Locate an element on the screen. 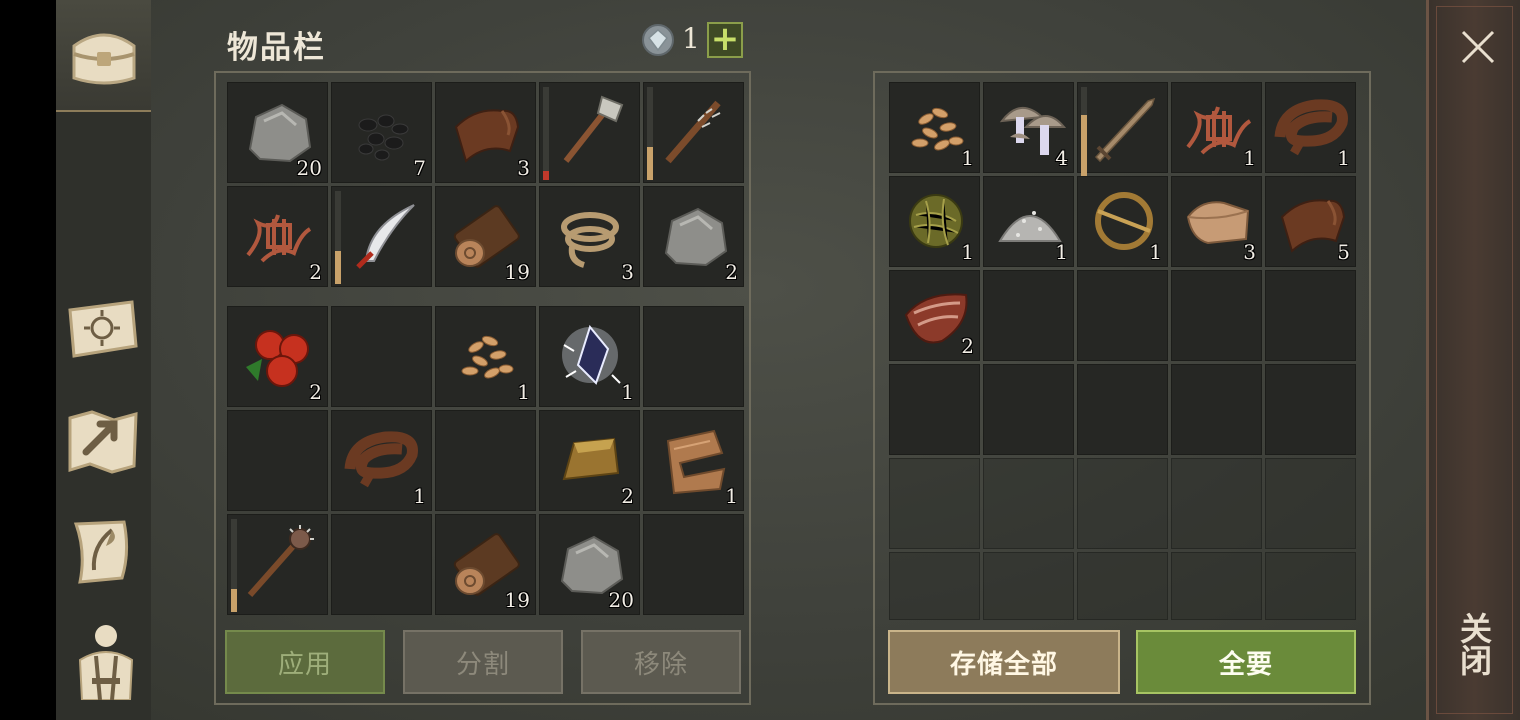 The height and width of the screenshot is (720, 1520). storage-slot: 4 is located at coordinates (1028, 127).